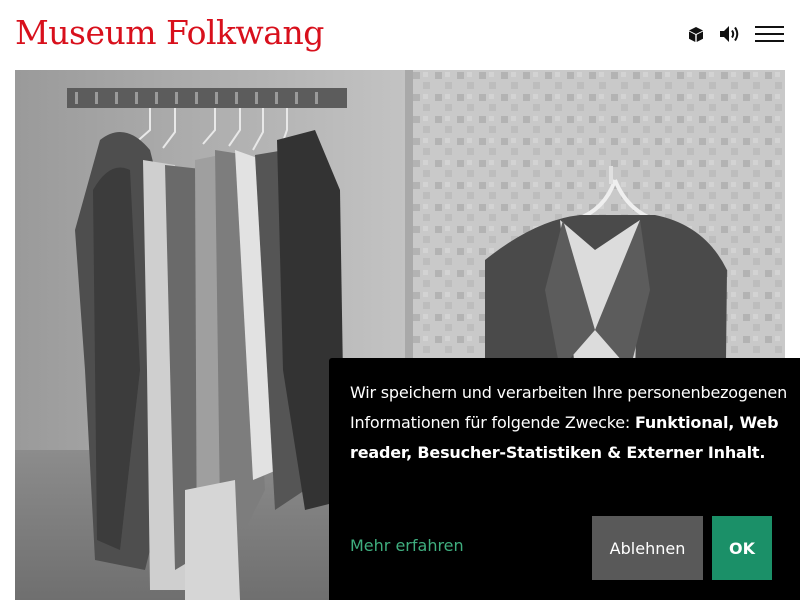 This screenshot has height=600, width=800. What do you see at coordinates (742, 548) in the screenshot?
I see `ok-button: OK` at bounding box center [742, 548].